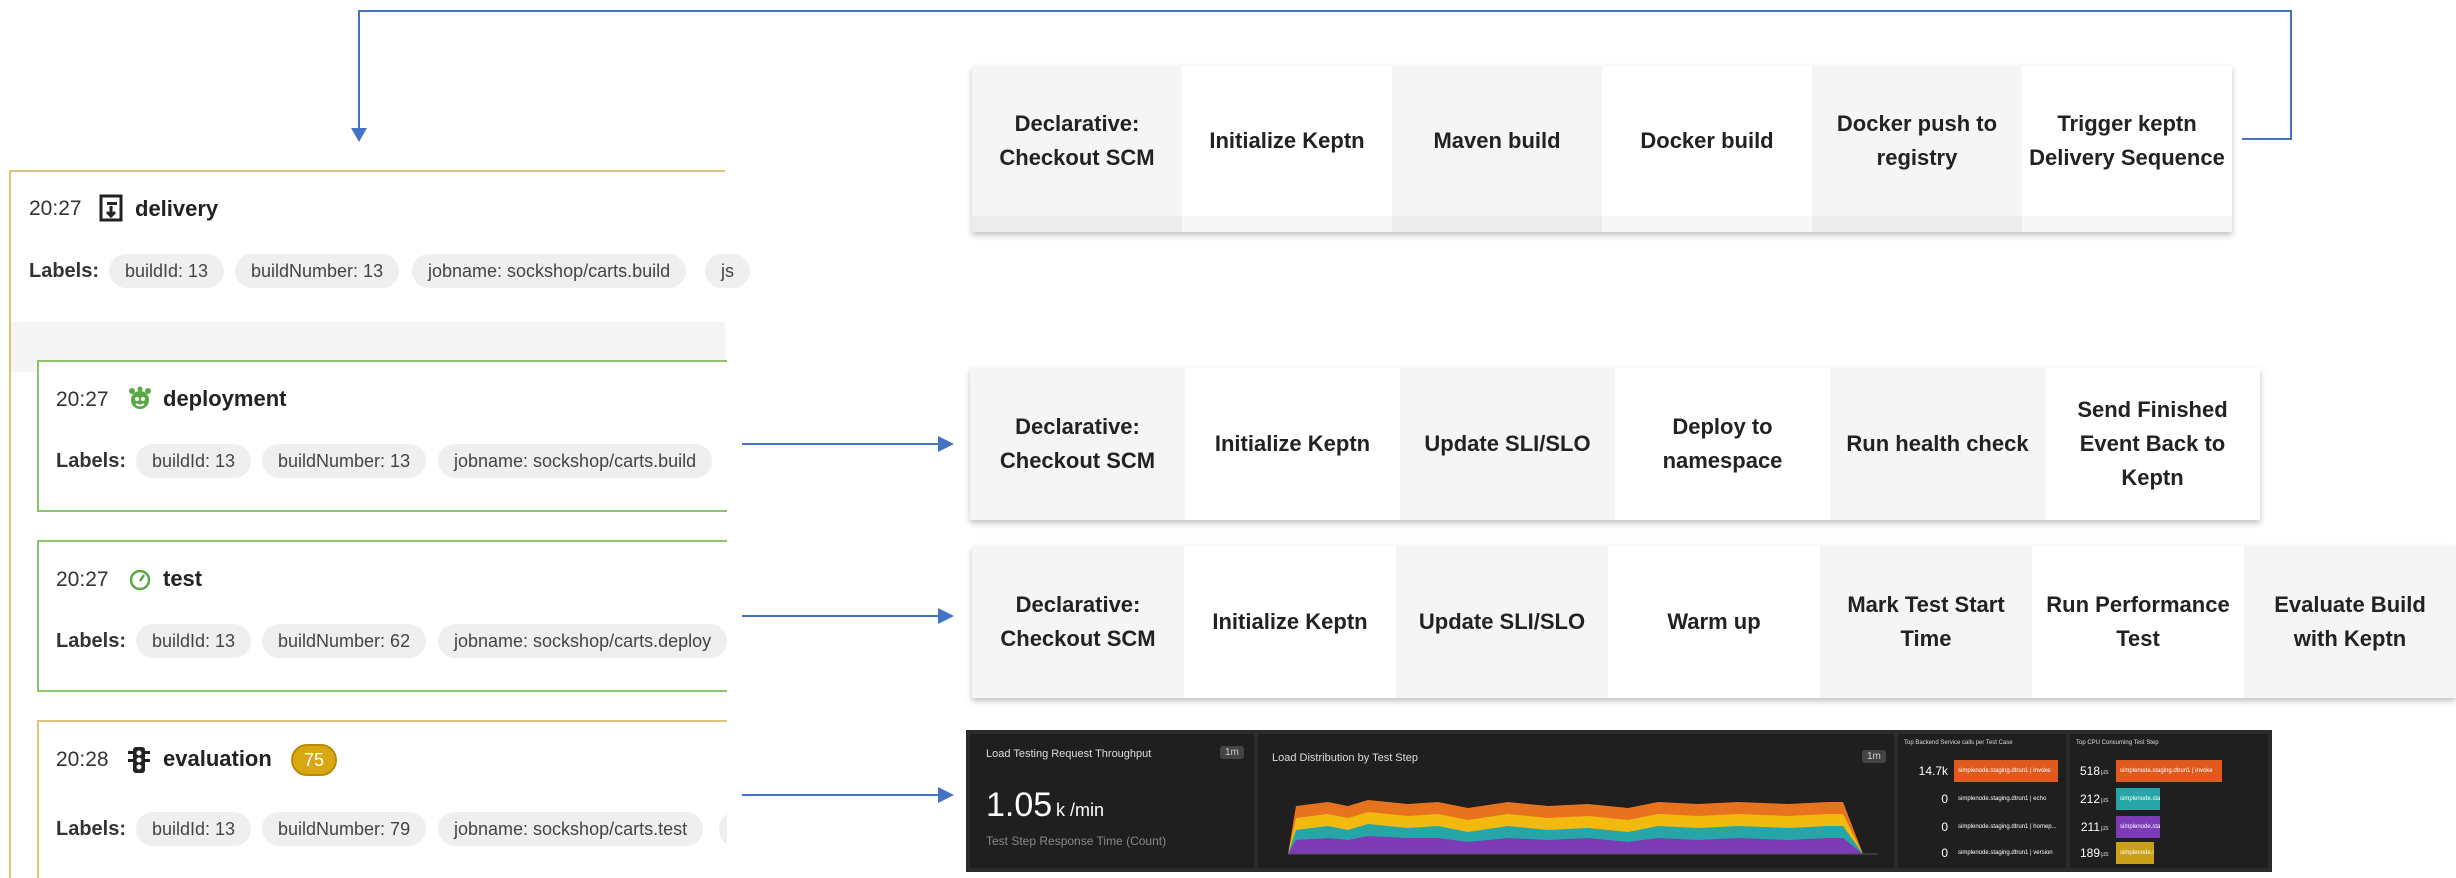 The width and height of the screenshot is (2456, 878). What do you see at coordinates (91, 461) in the screenshot?
I see `deployment-labels-caption: Labels:` at bounding box center [91, 461].